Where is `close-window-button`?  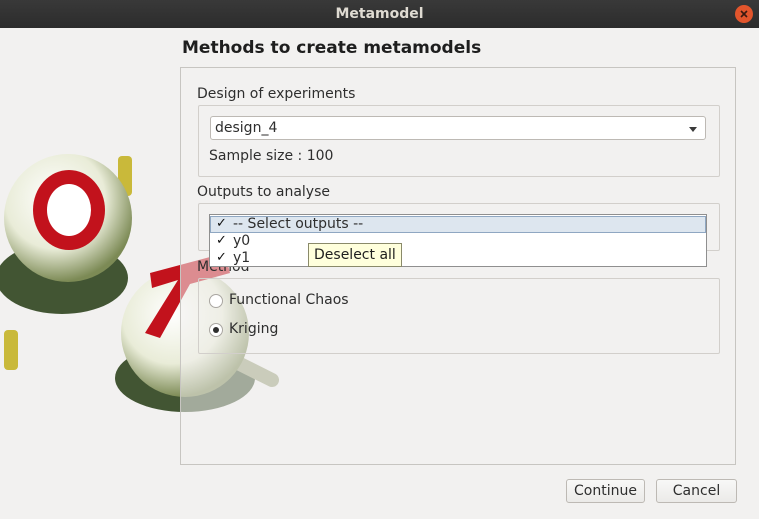
close-window-button is located at coordinates (744, 14).